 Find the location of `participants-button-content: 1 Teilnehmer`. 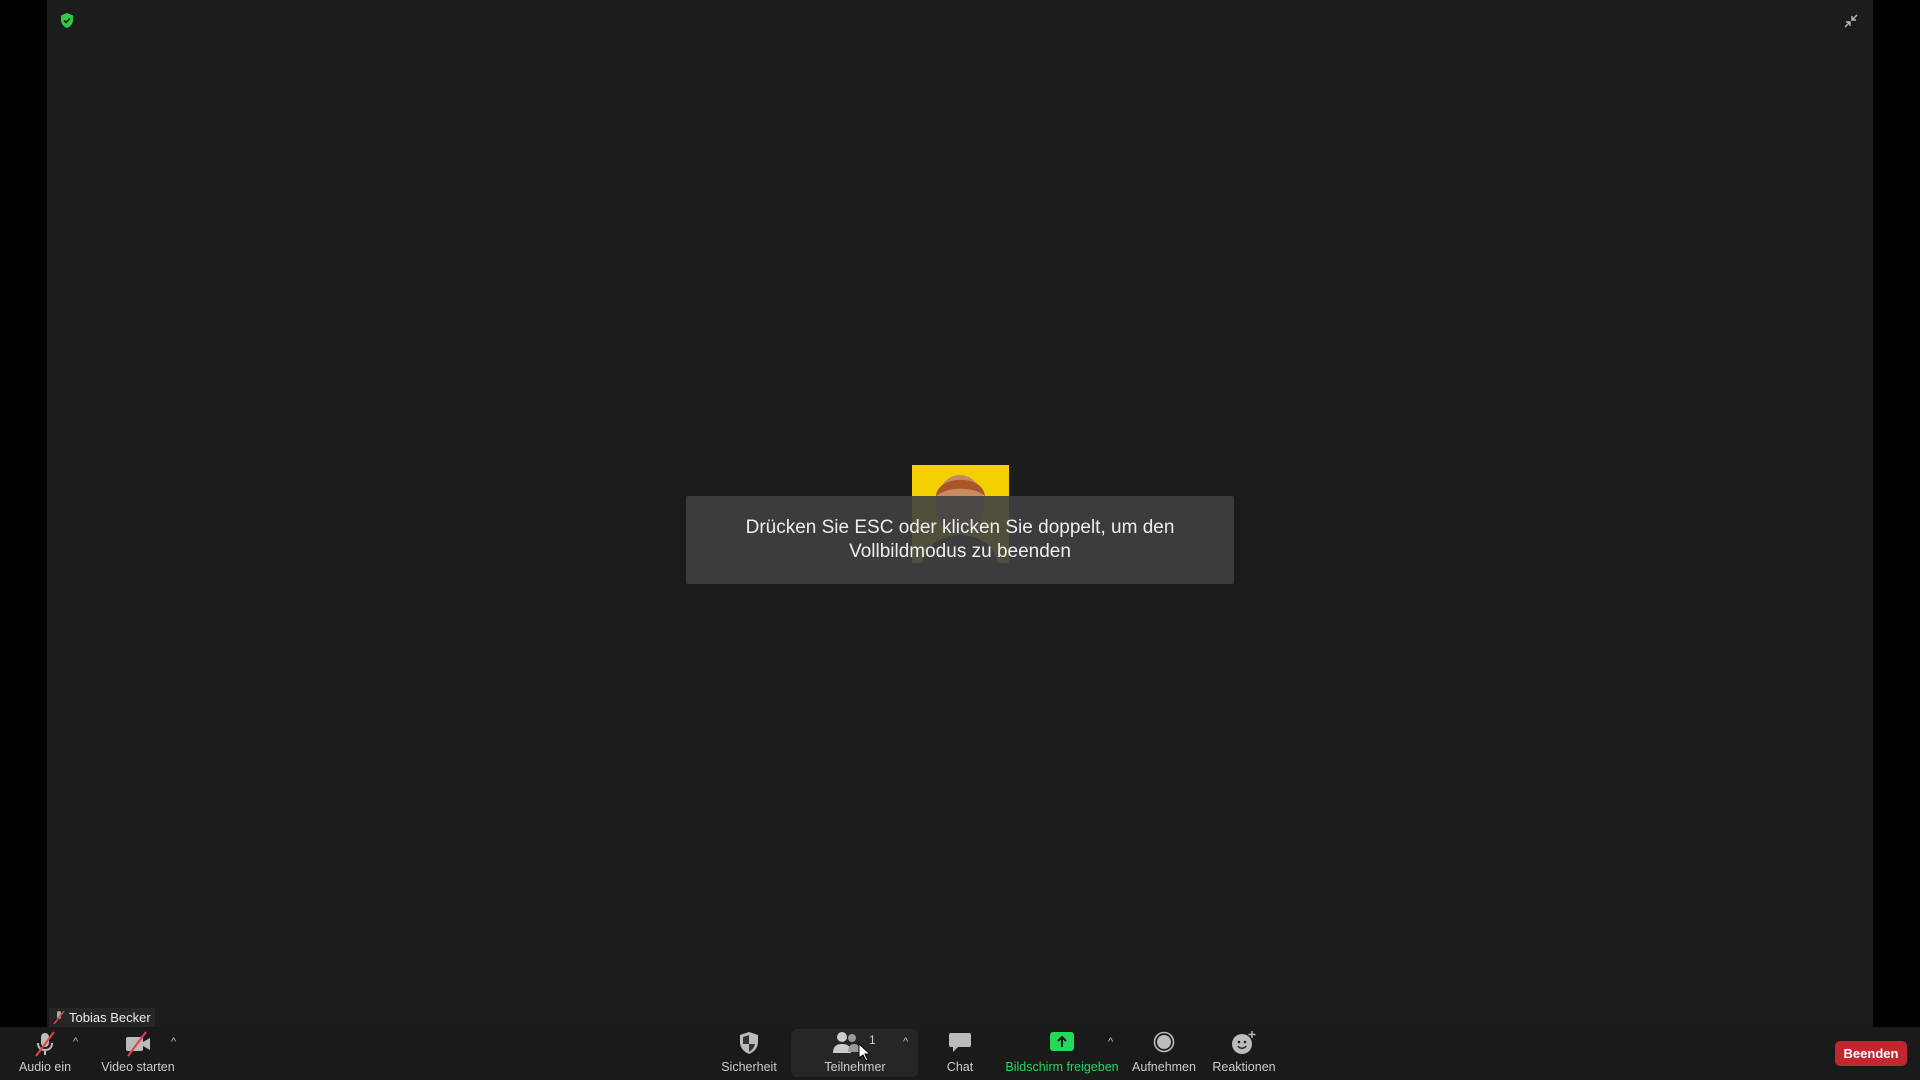

participants-button-content: 1 Teilnehmer is located at coordinates (855, 1053).